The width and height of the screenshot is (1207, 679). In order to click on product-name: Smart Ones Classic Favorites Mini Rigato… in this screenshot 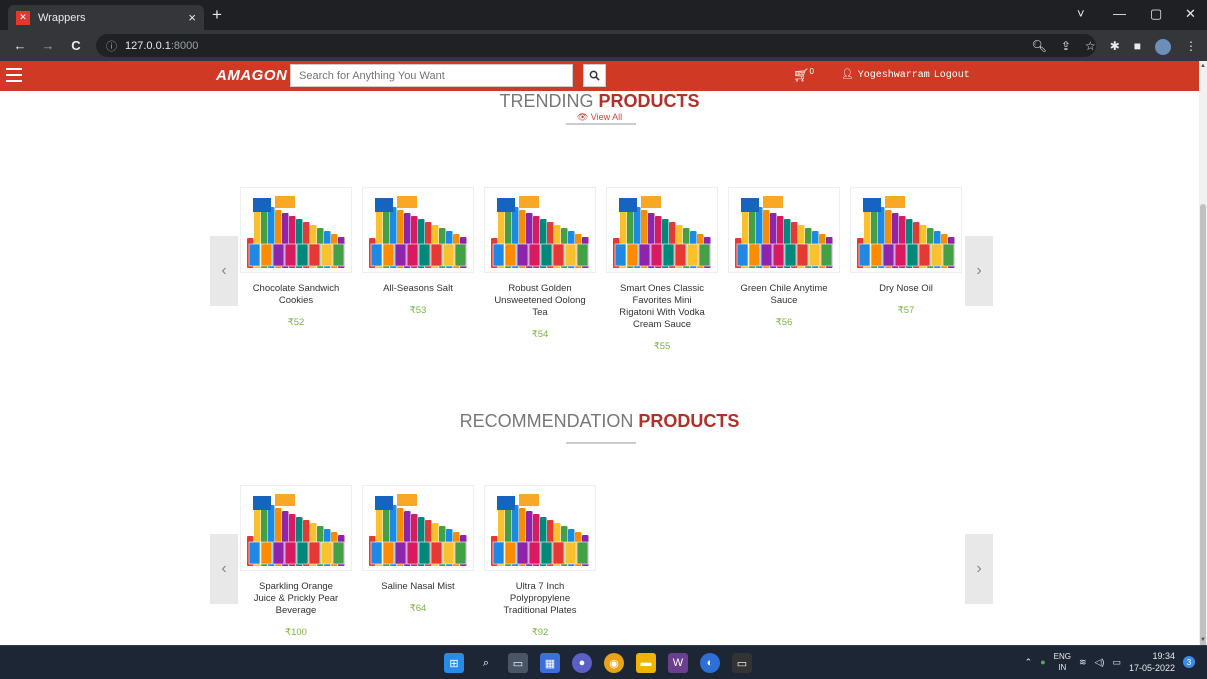, I will do `click(662, 307)`.